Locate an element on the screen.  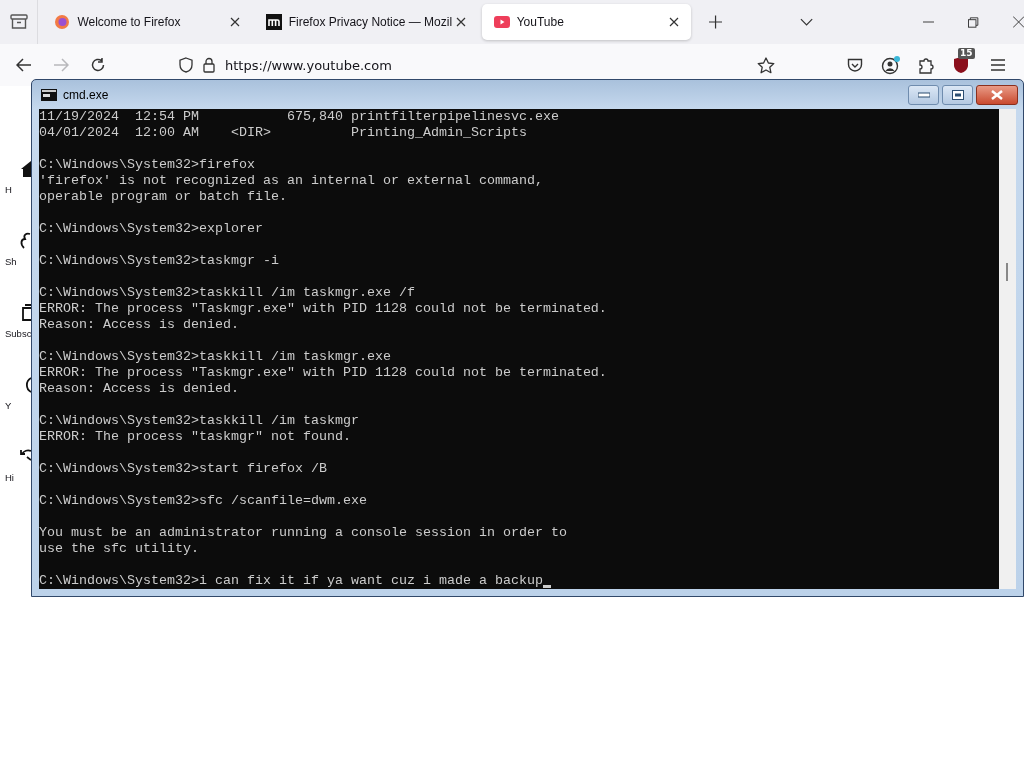
console-line: You must be an administrator running a console session in order to is located at coordinates (303, 533).